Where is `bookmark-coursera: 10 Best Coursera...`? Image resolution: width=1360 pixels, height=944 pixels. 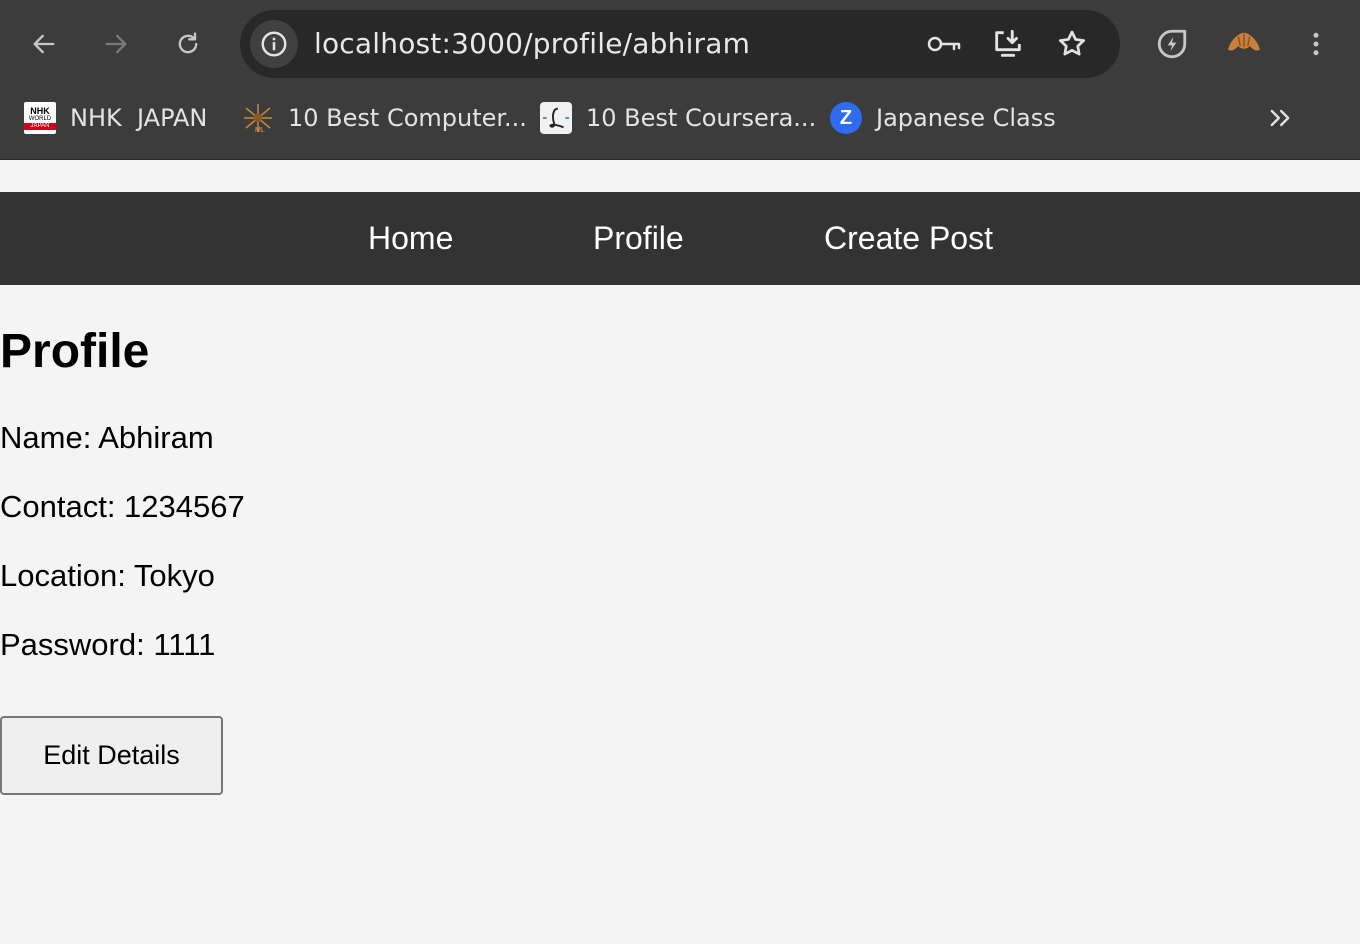
bookmark-coursera: 10 Best Coursera... is located at coordinates (678, 118).